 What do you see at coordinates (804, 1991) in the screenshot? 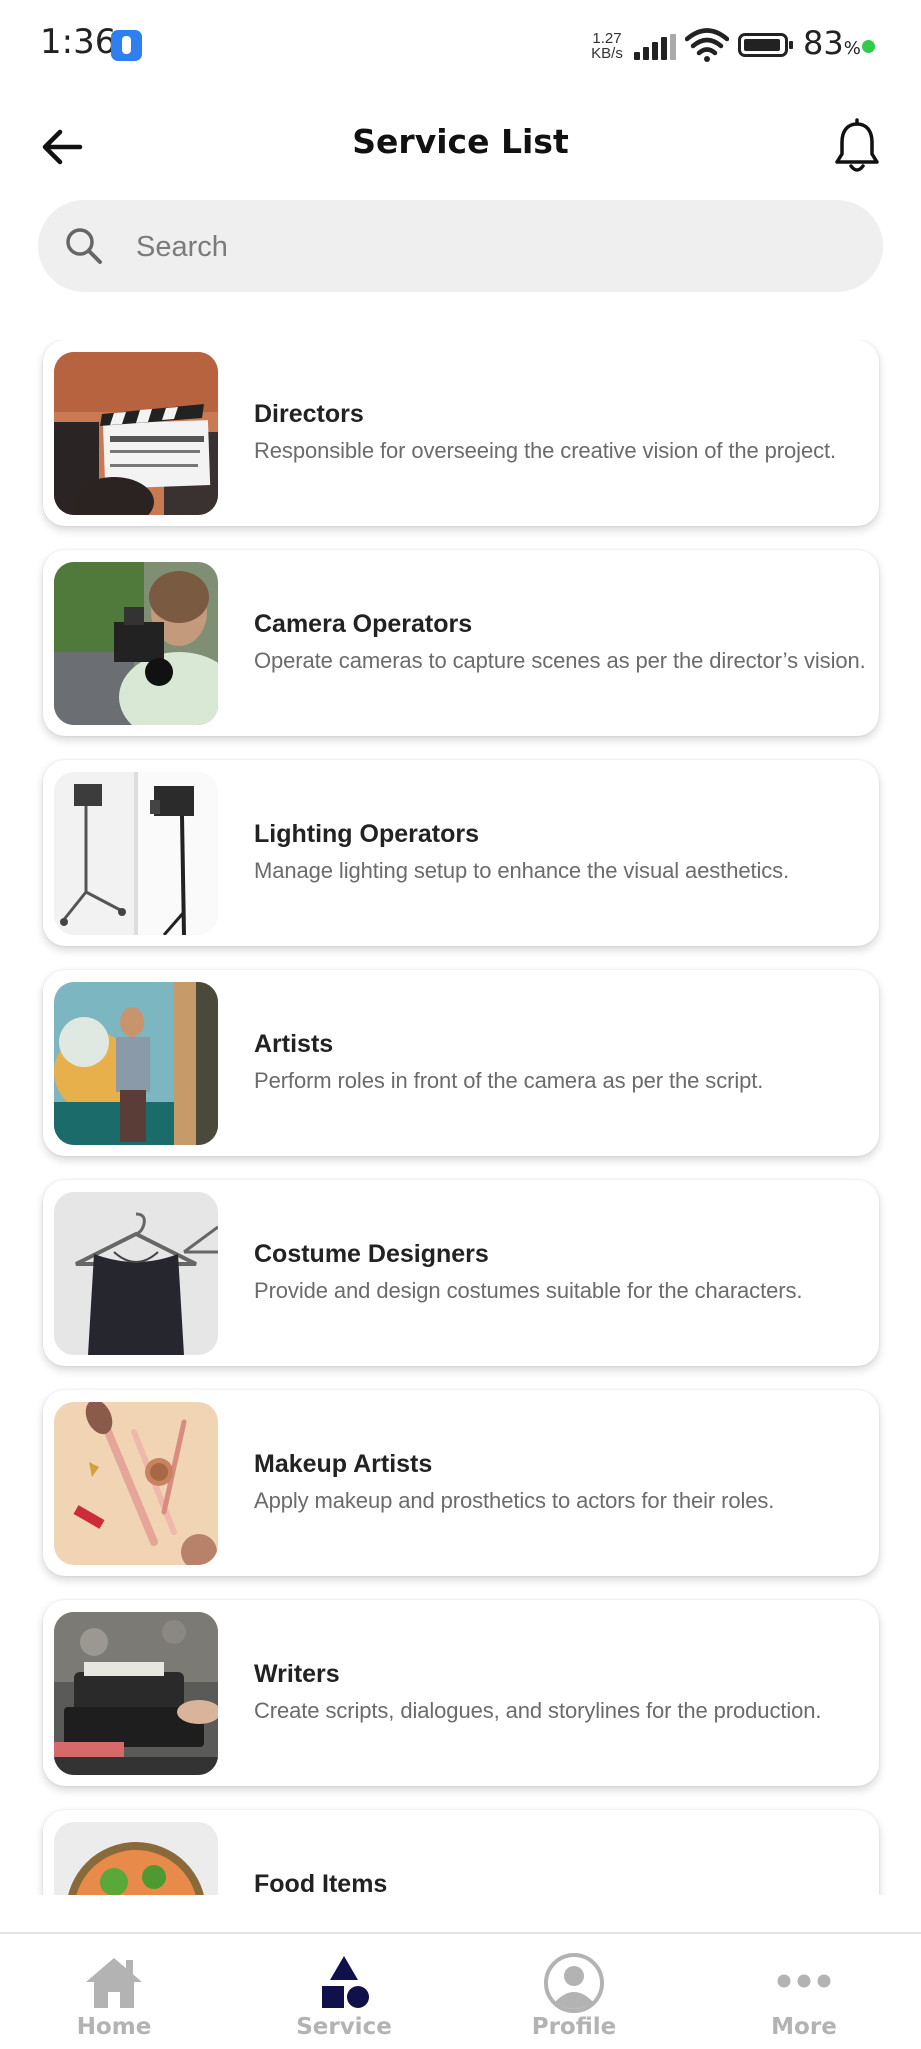
I see `nav-more: More` at bounding box center [804, 1991].